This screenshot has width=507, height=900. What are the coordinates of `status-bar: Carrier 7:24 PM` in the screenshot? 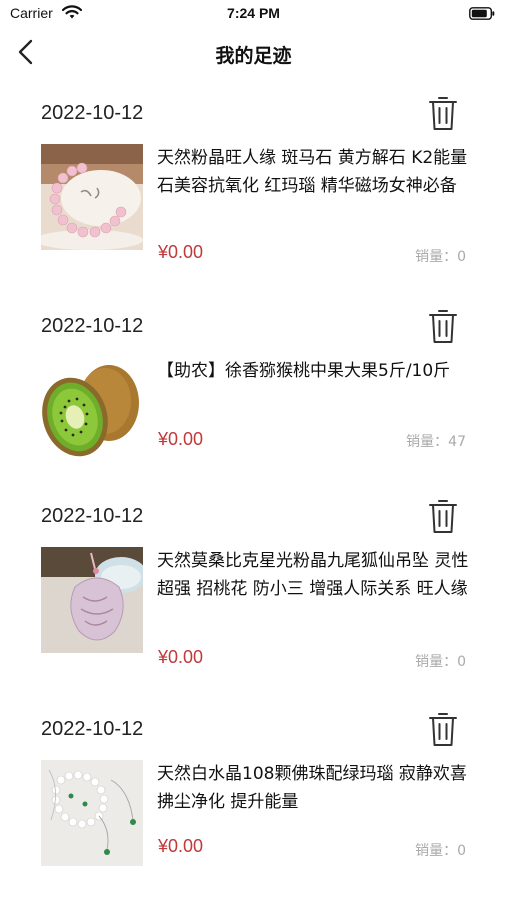 It's located at (253, 14).